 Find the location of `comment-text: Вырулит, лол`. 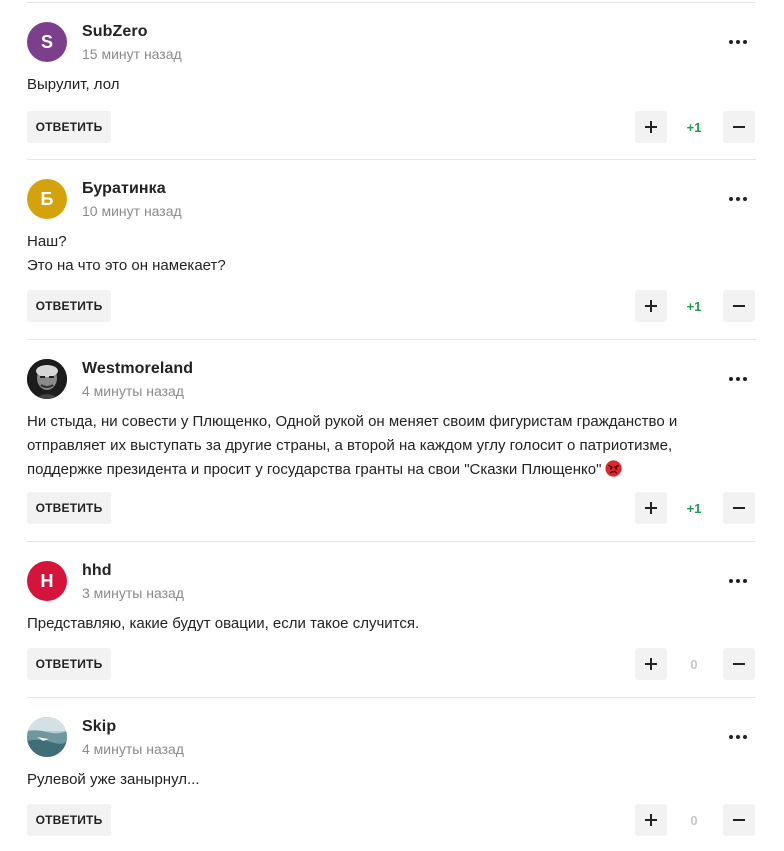

comment-text: Вырулит, лол is located at coordinates (377, 85).